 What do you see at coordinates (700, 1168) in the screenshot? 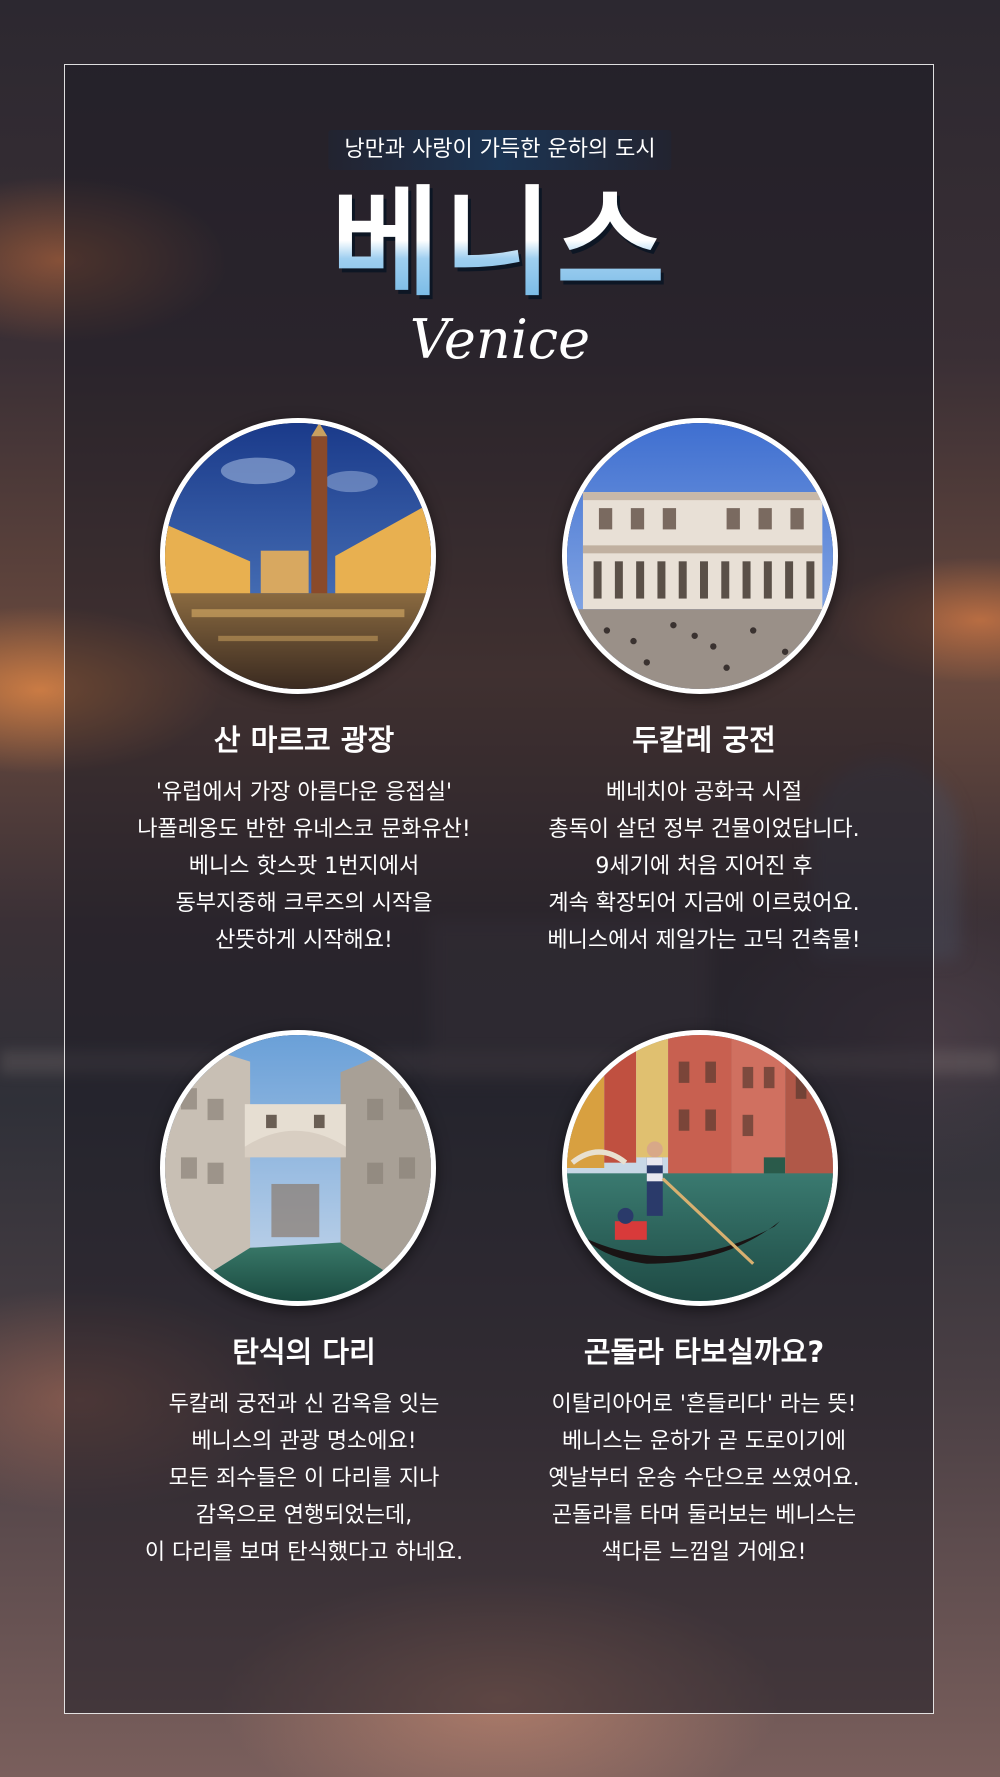
I see `gondola-canal-photo` at bounding box center [700, 1168].